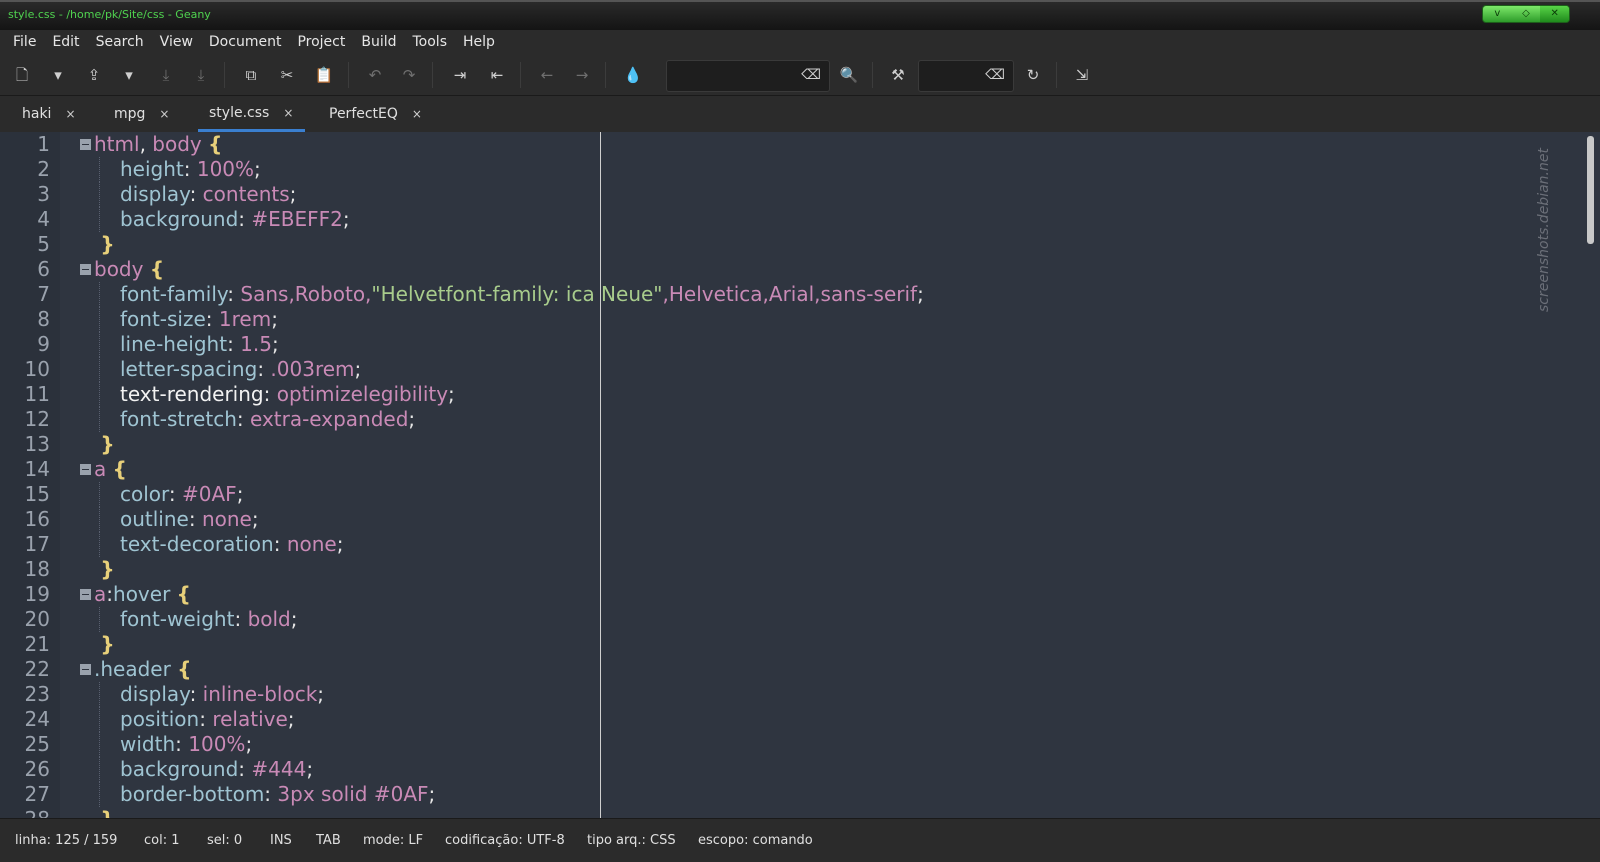 Image resolution: width=1600 pixels, height=862 pixels. I want to click on code-line: 8 font-size: 1rem;, so click(790, 319).